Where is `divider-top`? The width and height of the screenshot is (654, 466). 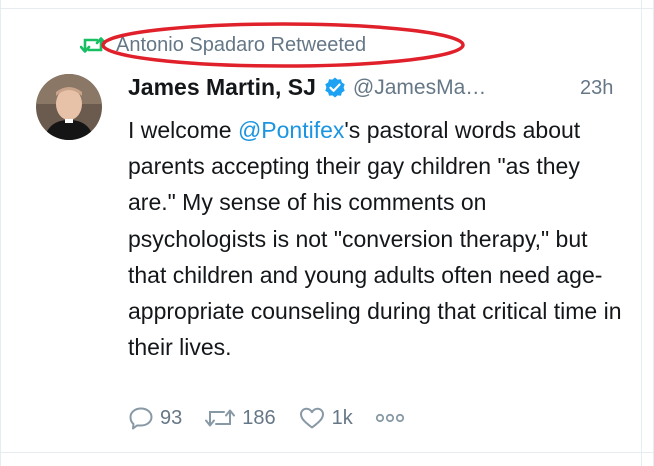
divider-top is located at coordinates (327, 8).